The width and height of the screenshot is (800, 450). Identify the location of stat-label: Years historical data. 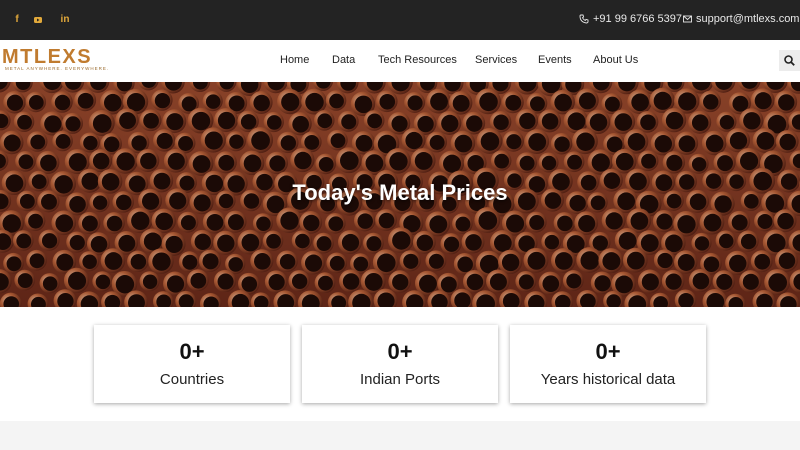
(608, 379).